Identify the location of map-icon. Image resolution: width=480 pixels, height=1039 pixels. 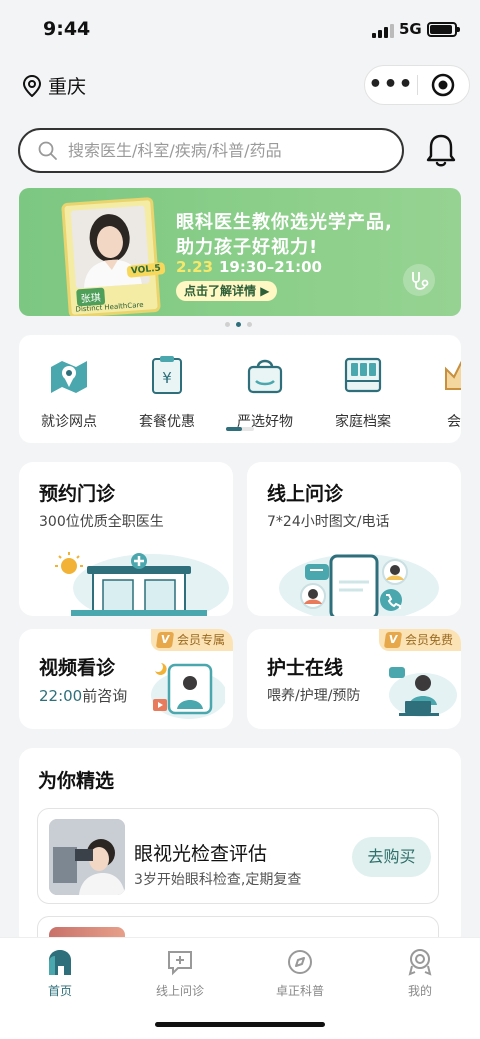
(69, 374).